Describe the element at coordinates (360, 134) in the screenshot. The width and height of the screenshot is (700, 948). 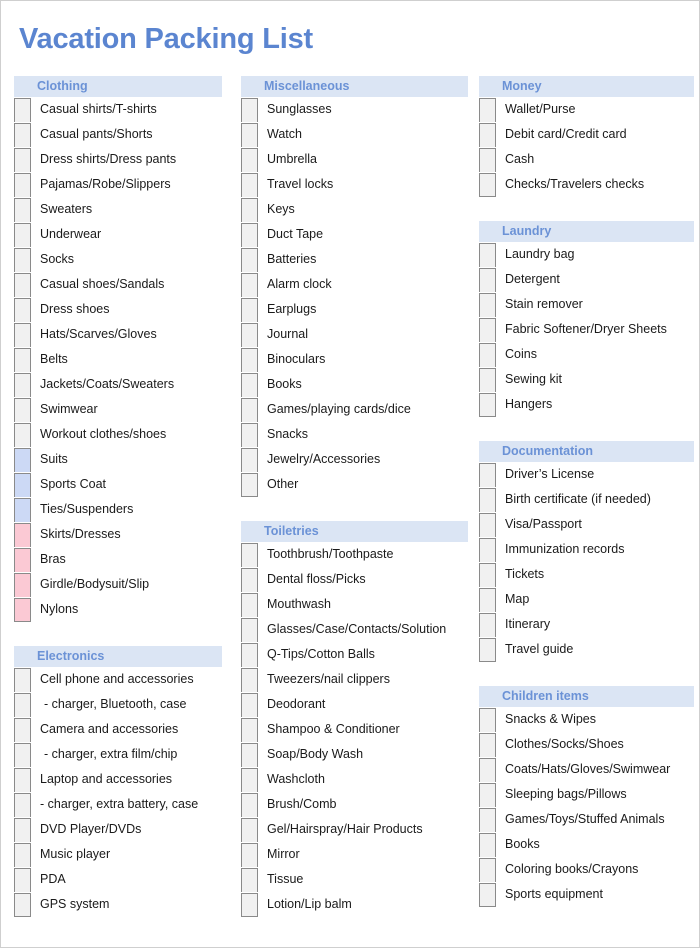
I see `list-item: Watch` at that location.